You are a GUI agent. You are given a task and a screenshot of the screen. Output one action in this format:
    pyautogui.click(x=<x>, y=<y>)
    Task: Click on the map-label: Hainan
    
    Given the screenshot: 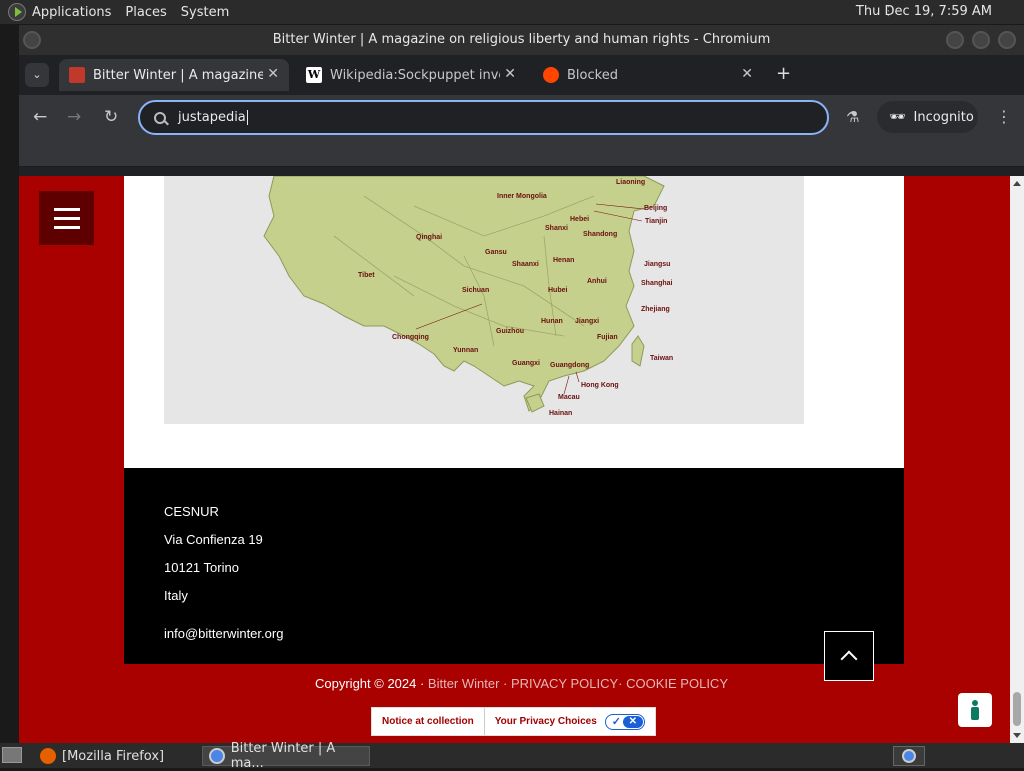 What is the action you would take?
    pyautogui.click(x=560, y=413)
    